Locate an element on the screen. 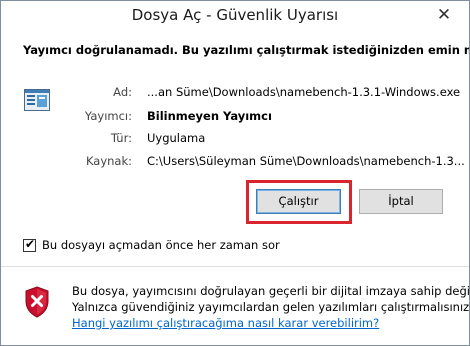 The image size is (470, 346). checkmark-icon: ✔ is located at coordinates (30, 243).